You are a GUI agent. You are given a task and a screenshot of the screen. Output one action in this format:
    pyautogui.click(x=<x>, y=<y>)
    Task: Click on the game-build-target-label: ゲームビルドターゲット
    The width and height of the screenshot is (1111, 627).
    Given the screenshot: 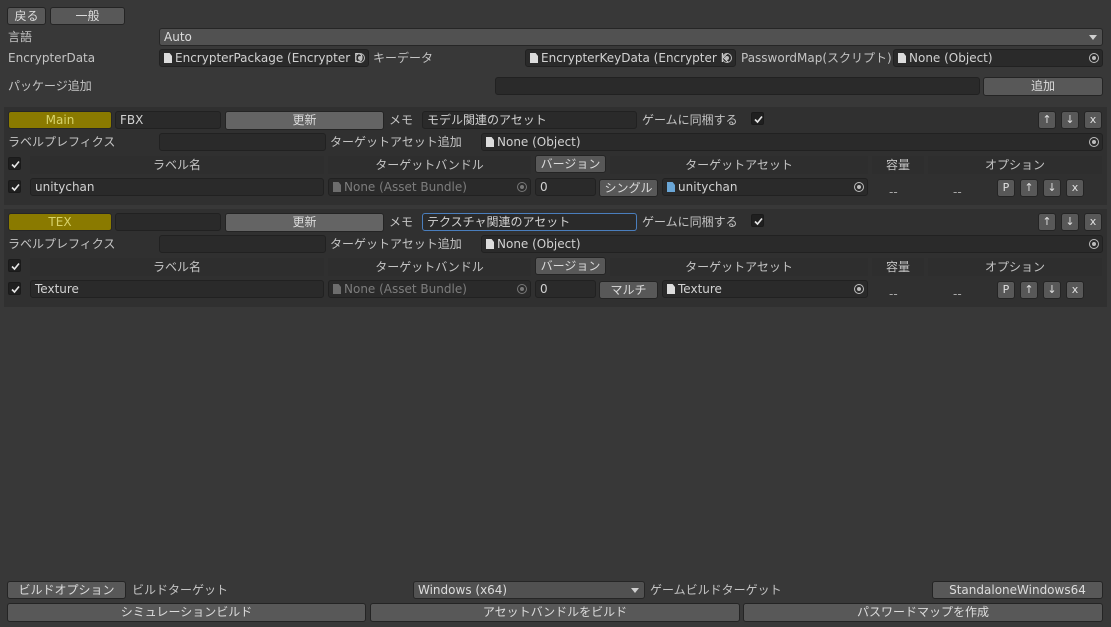 What is the action you would take?
    pyautogui.click(x=716, y=590)
    